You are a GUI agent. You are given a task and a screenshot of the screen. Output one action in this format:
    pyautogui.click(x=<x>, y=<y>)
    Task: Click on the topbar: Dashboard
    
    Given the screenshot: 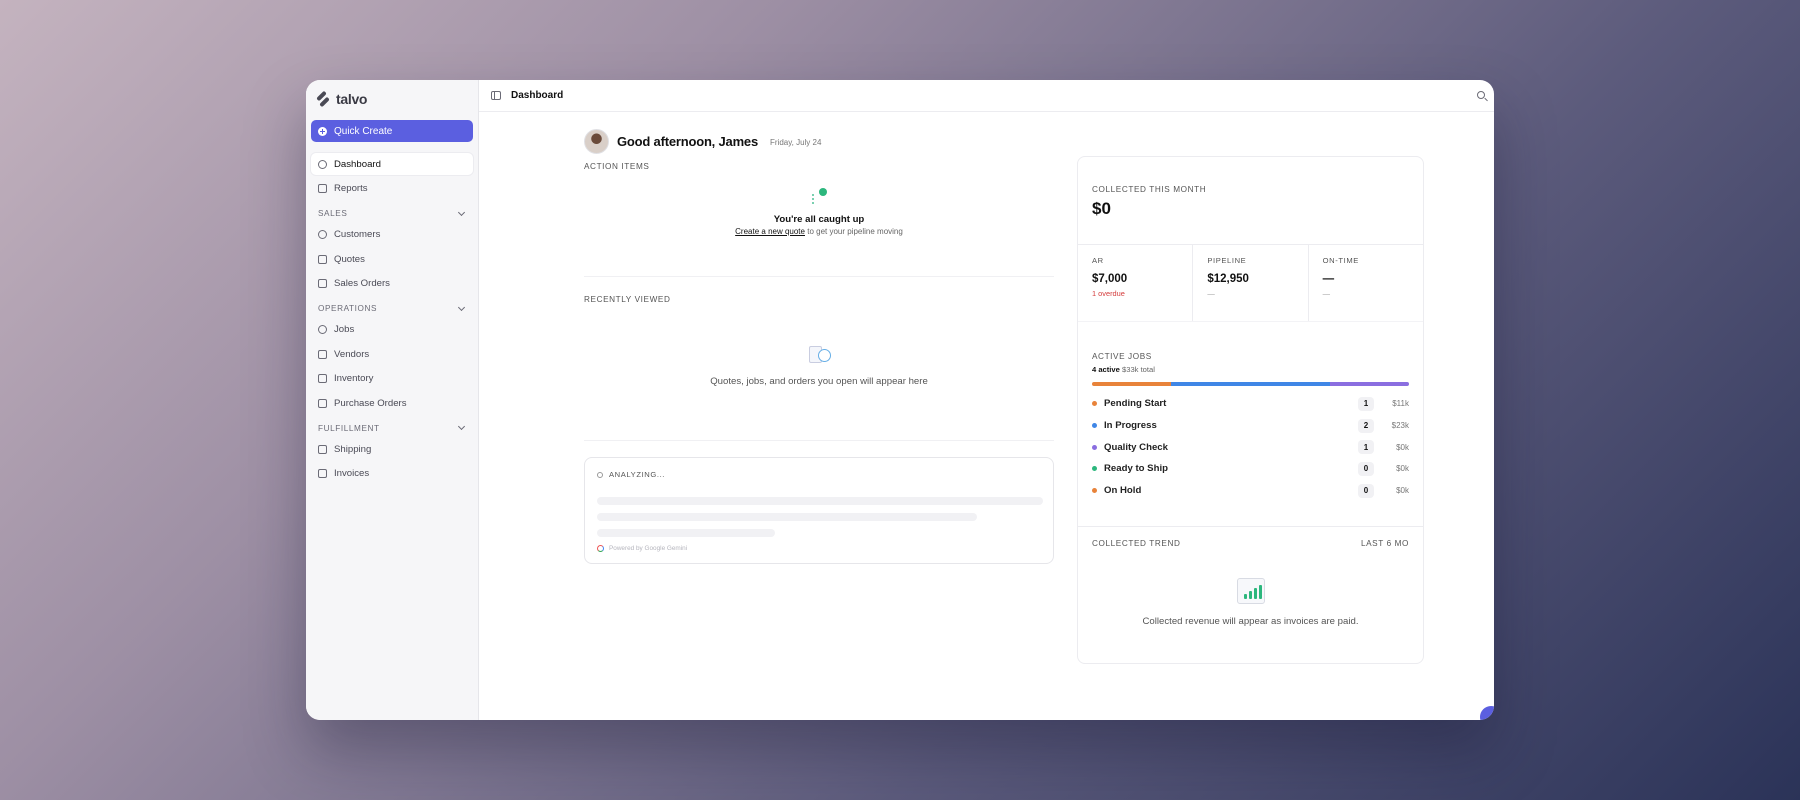 What is the action you would take?
    pyautogui.click(x=986, y=96)
    